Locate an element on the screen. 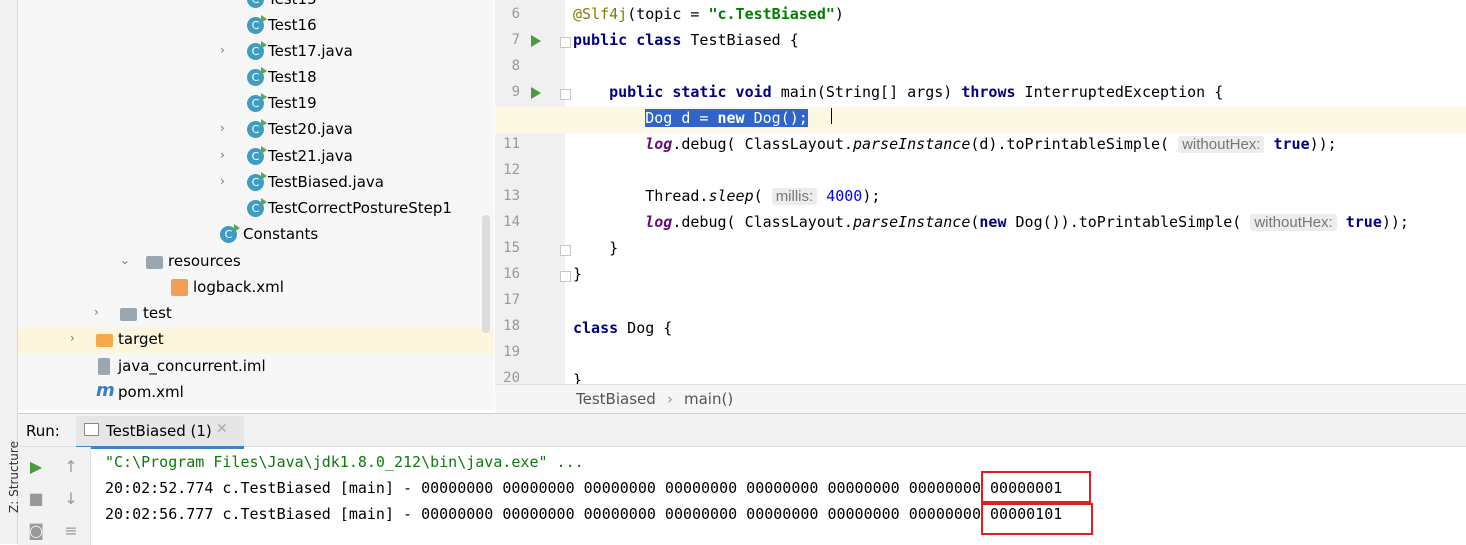  breadcrumb-method: main() is located at coordinates (708, 399).